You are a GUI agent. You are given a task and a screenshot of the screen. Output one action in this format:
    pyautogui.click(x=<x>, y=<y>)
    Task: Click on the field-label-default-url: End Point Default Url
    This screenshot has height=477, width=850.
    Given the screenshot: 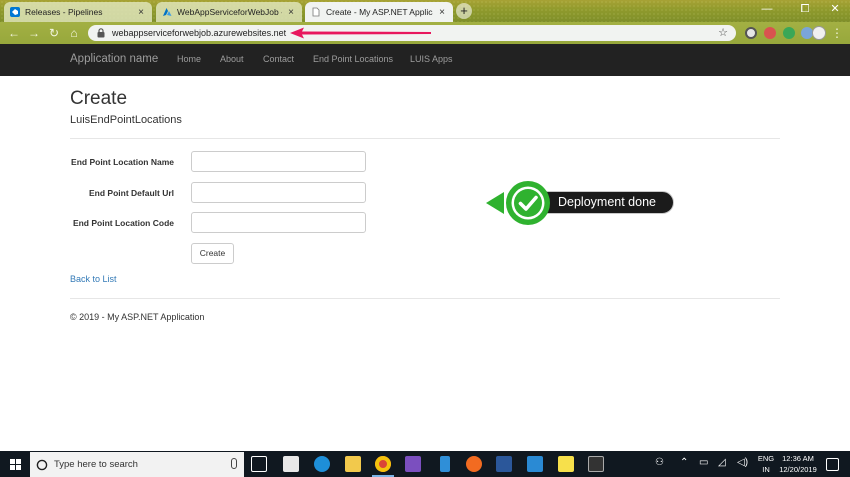 What is the action you would take?
    pyautogui.click(x=131, y=193)
    